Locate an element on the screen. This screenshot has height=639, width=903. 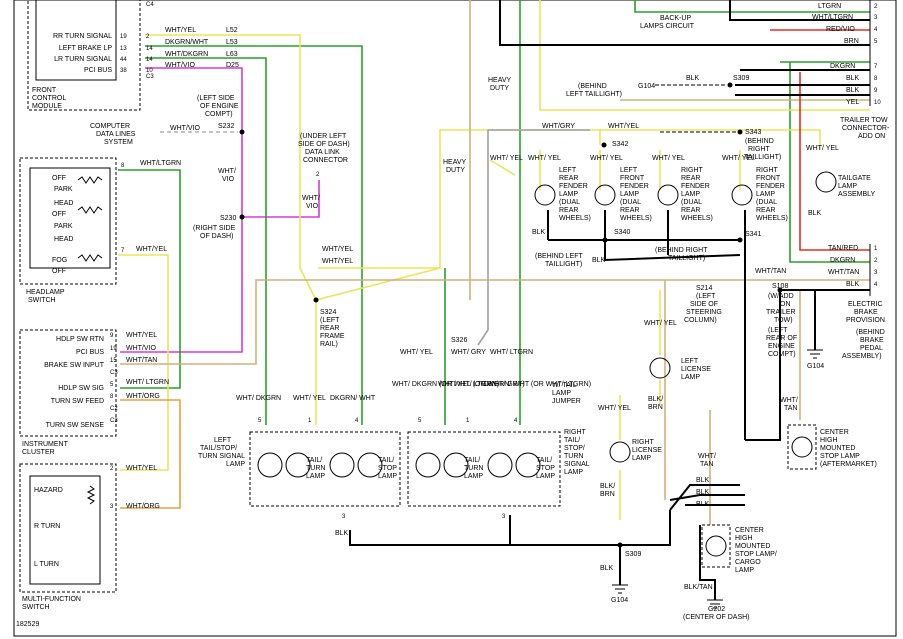
fcm-wire-color-4: WHT/VIO is located at coordinates (180, 65).